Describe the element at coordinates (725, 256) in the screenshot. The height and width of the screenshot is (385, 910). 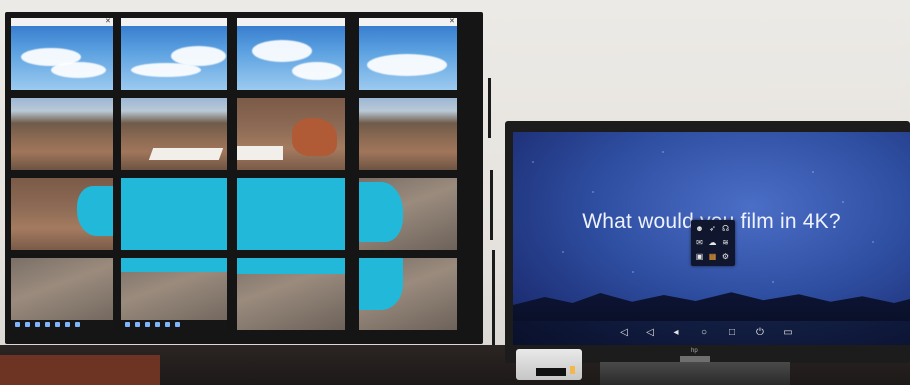
I see `settings-icon: ⚙` at that location.